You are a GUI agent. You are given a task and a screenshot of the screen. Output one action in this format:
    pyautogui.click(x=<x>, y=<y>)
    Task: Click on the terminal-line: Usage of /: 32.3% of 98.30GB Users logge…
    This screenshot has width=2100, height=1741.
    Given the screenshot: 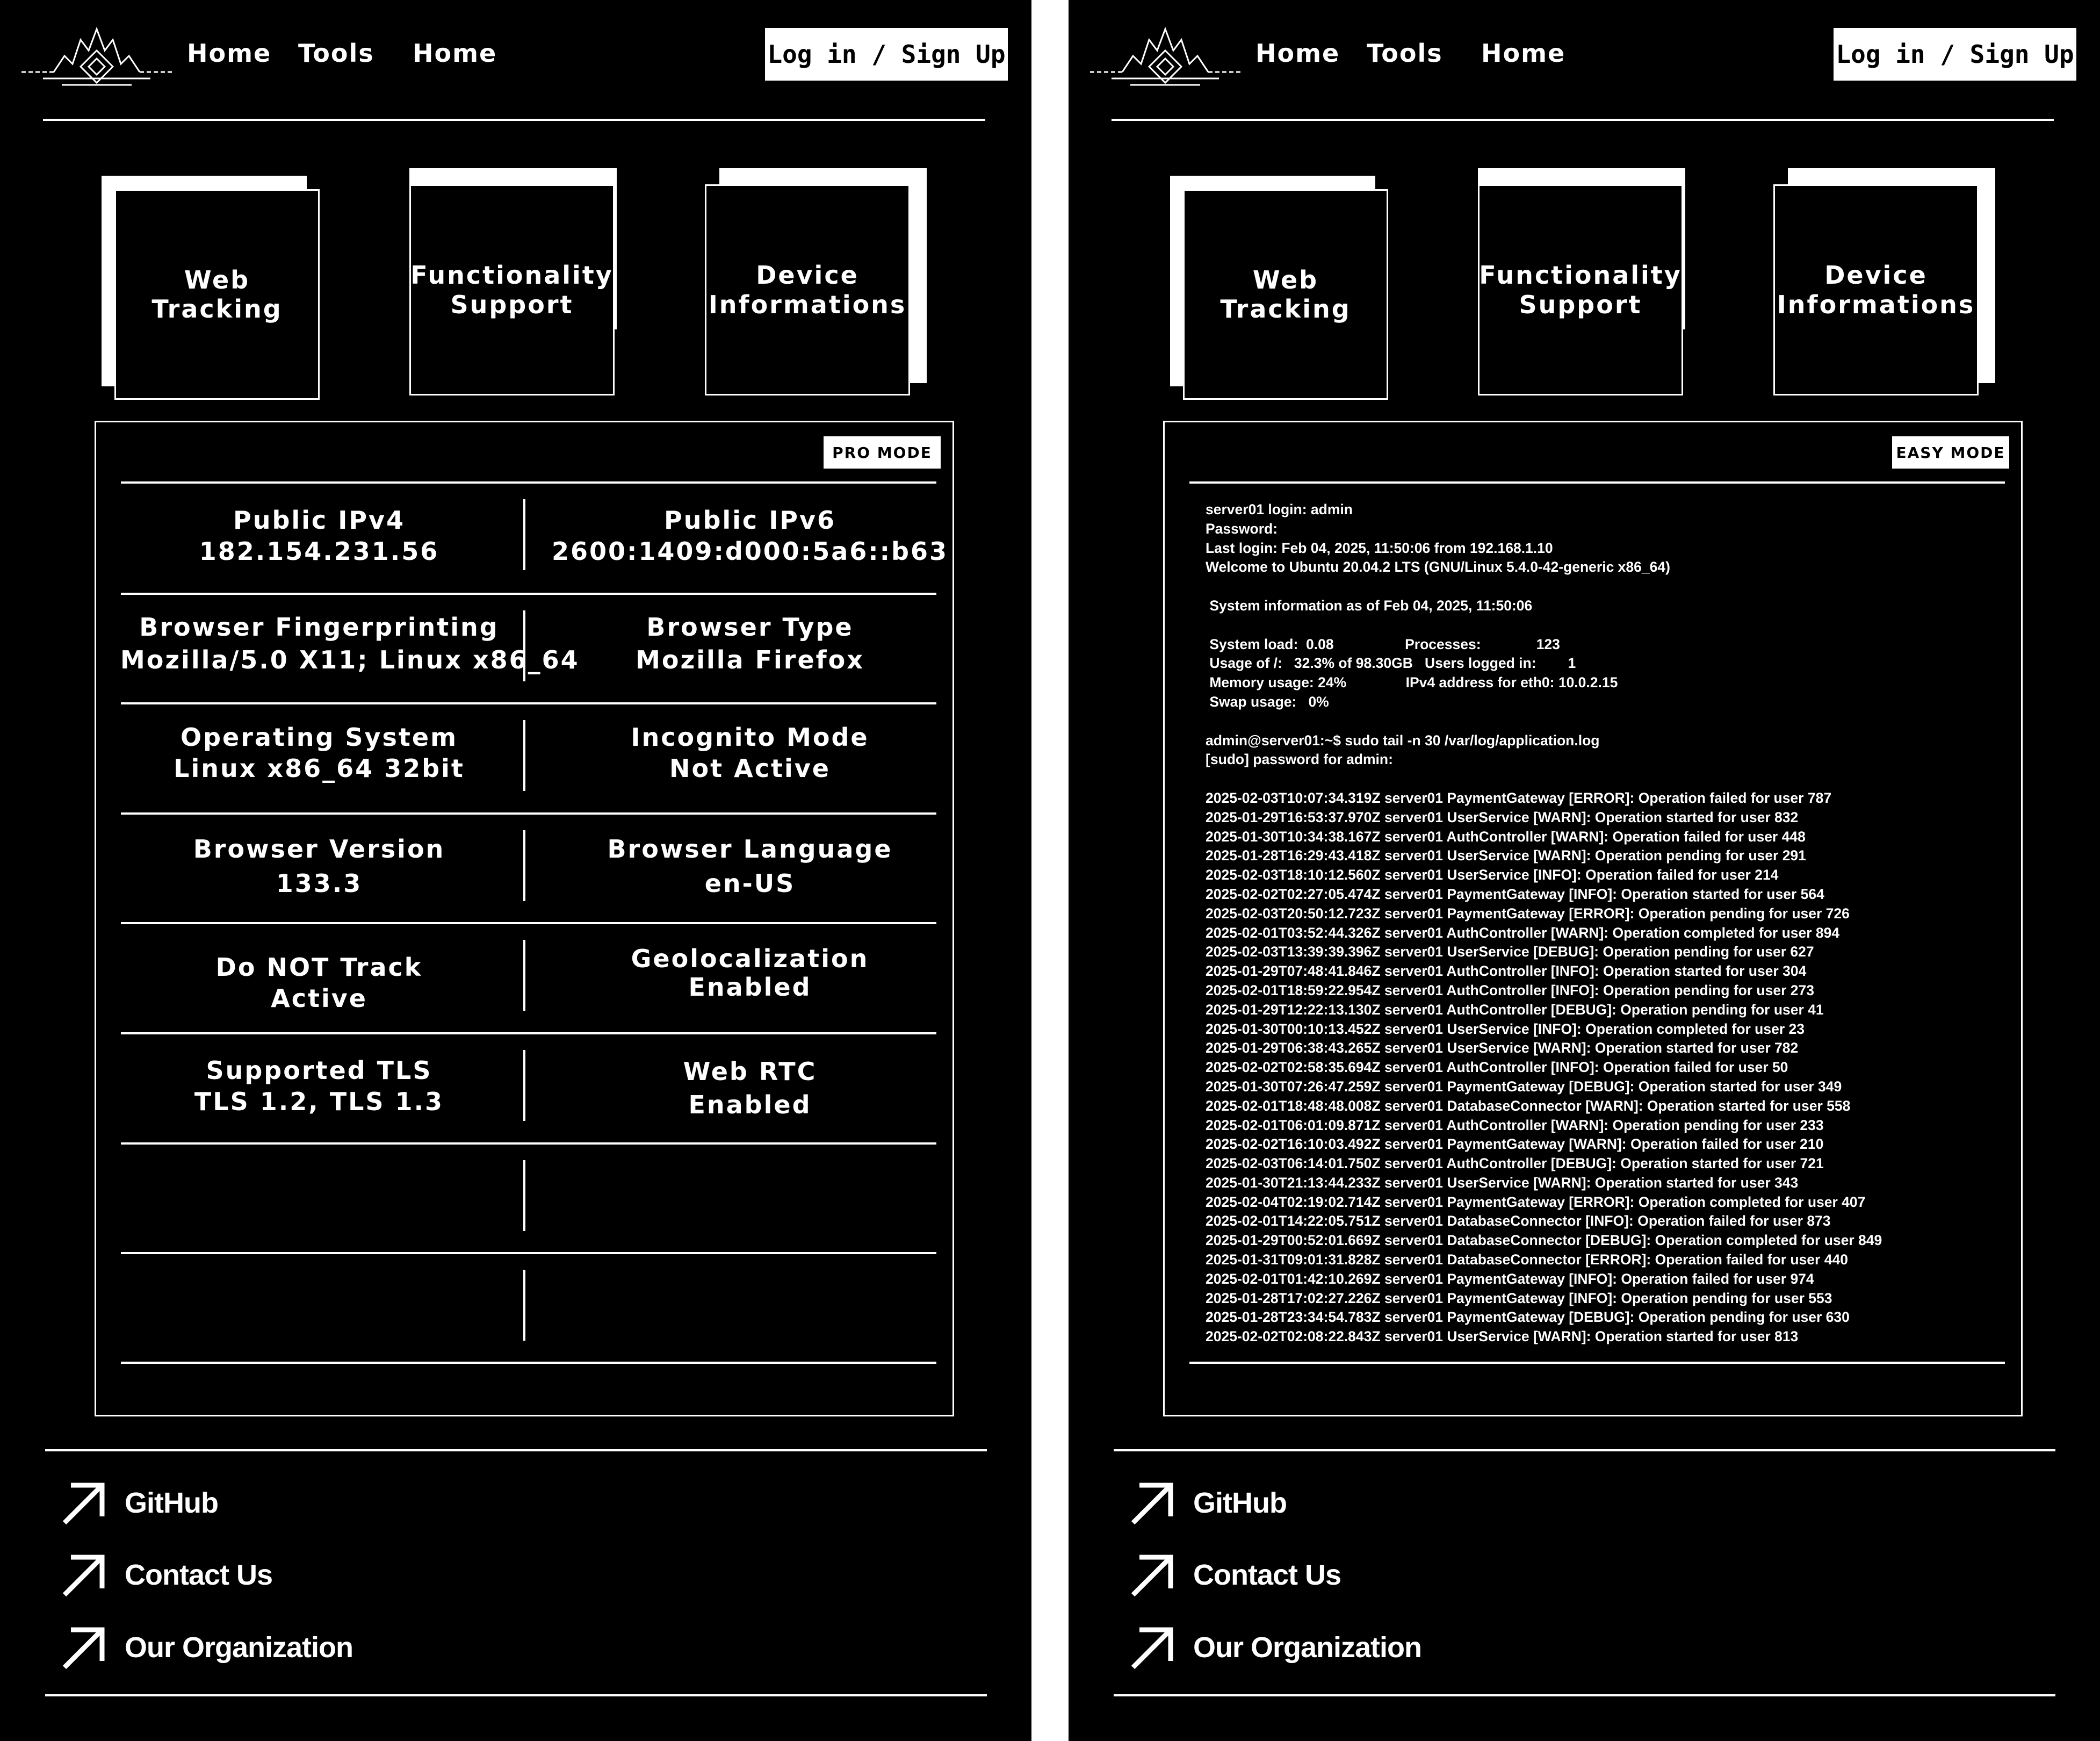 What is the action you would take?
    pyautogui.click(x=1391, y=663)
    